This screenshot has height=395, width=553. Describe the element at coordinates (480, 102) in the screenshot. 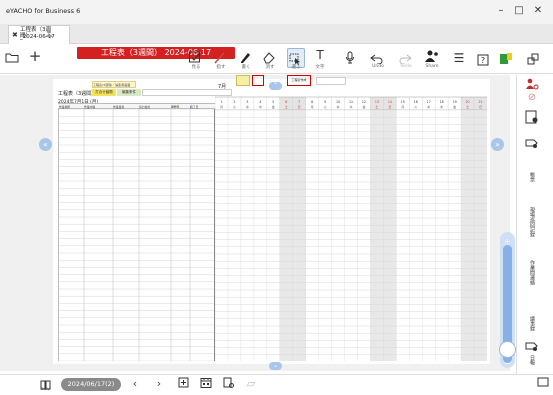

I see `day-number: 21` at that location.